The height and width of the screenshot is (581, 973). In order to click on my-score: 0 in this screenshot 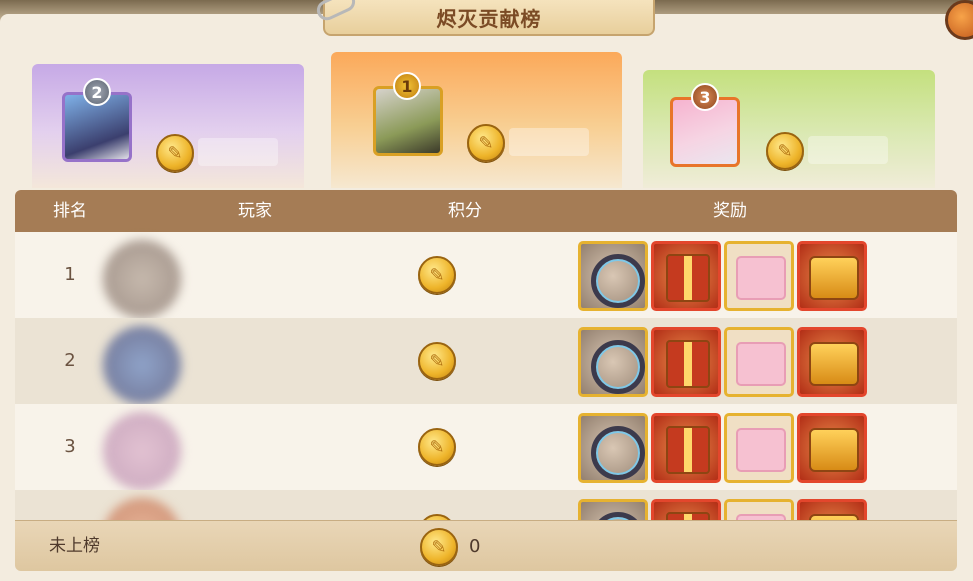, I will do `click(475, 546)`.